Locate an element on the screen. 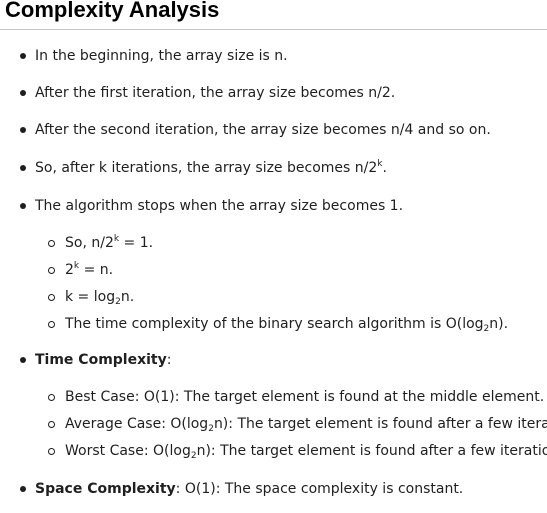  sub-list-item: 2k = n. is located at coordinates (89, 270).